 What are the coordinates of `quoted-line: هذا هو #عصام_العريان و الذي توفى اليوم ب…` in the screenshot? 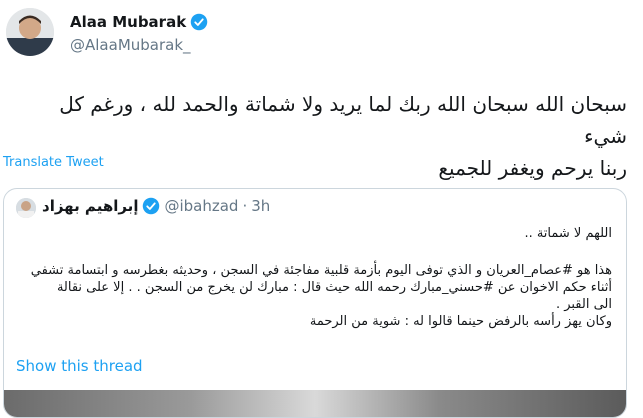 It's located at (321, 270).